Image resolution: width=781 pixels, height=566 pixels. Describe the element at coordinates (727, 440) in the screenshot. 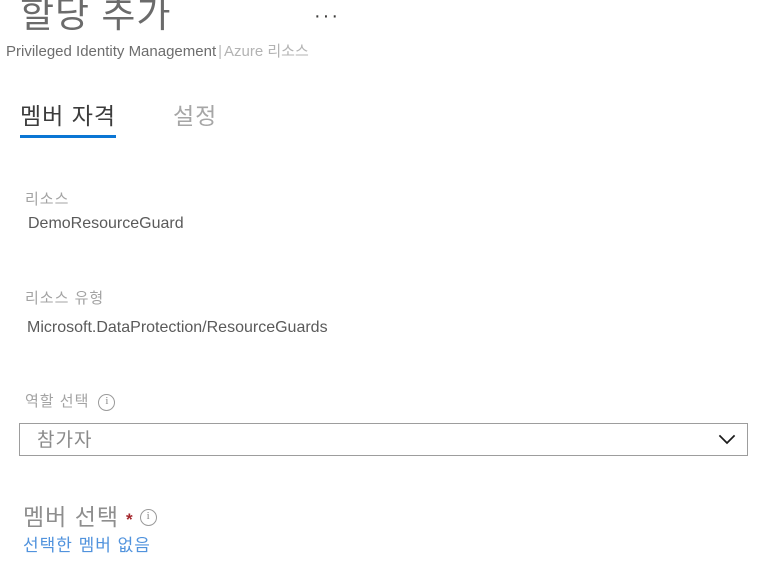

I see `chevron-down-icon` at that location.